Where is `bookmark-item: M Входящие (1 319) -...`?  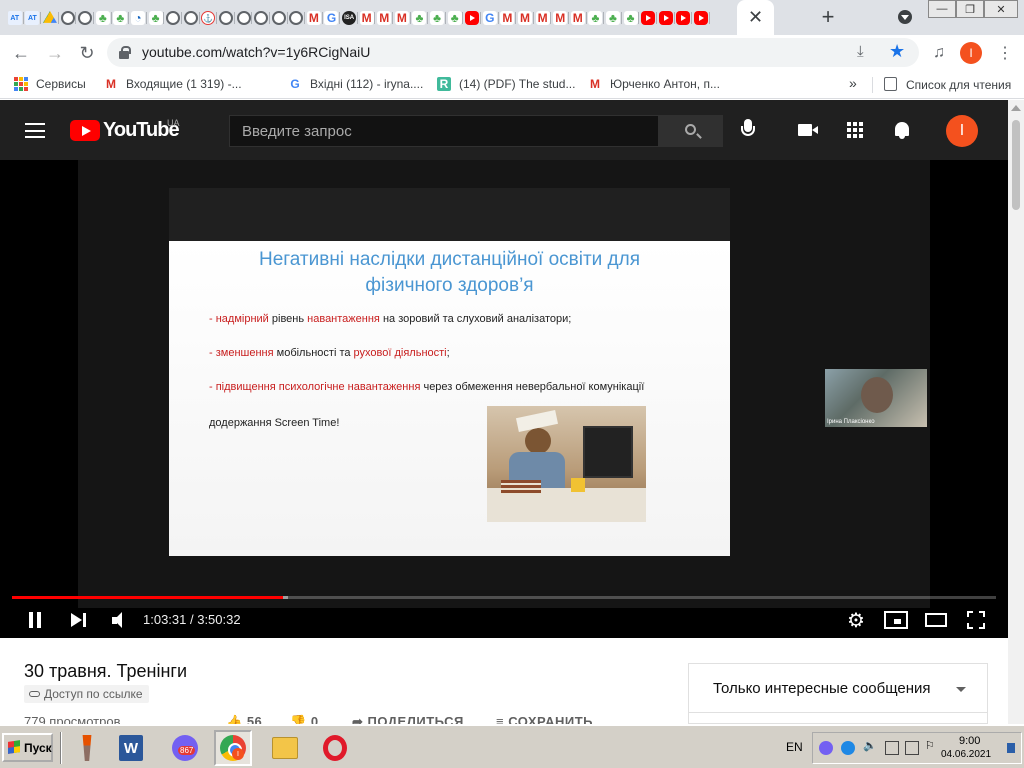 bookmark-item: M Входящие (1 319) -... is located at coordinates (173, 84).